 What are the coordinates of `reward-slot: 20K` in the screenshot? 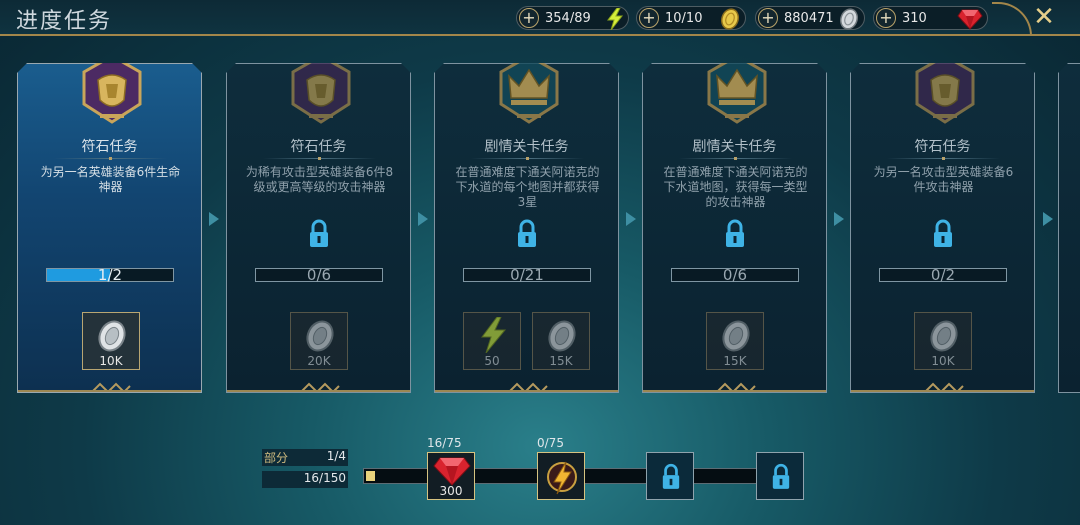 It's located at (319, 341).